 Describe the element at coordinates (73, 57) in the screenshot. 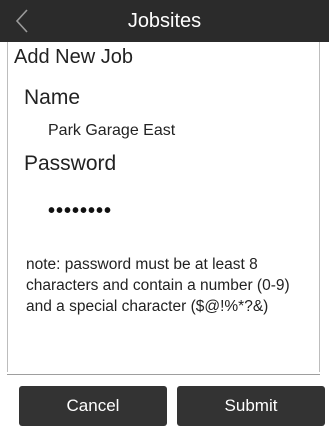

I see `form-title: Add New Job` at that location.